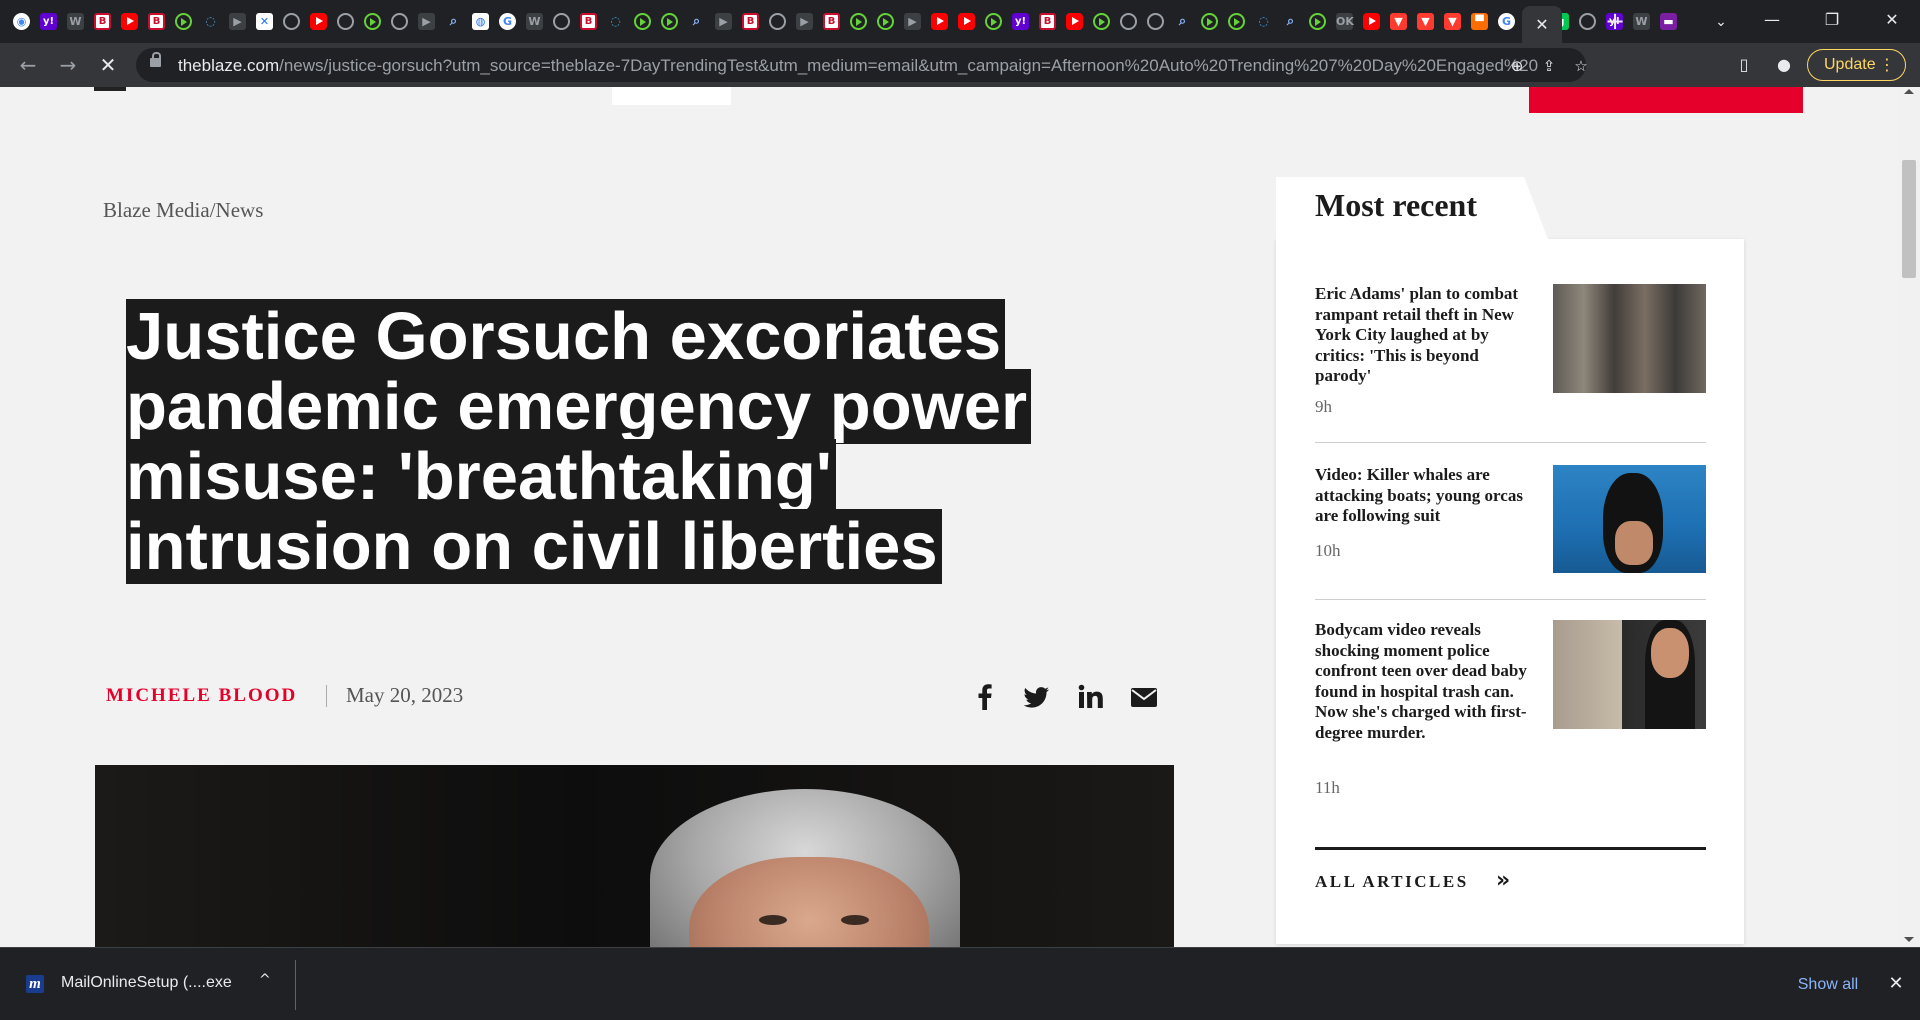 The height and width of the screenshot is (1020, 1920). Describe the element at coordinates (1909, 219) in the screenshot. I see `scroll-thumb` at that location.